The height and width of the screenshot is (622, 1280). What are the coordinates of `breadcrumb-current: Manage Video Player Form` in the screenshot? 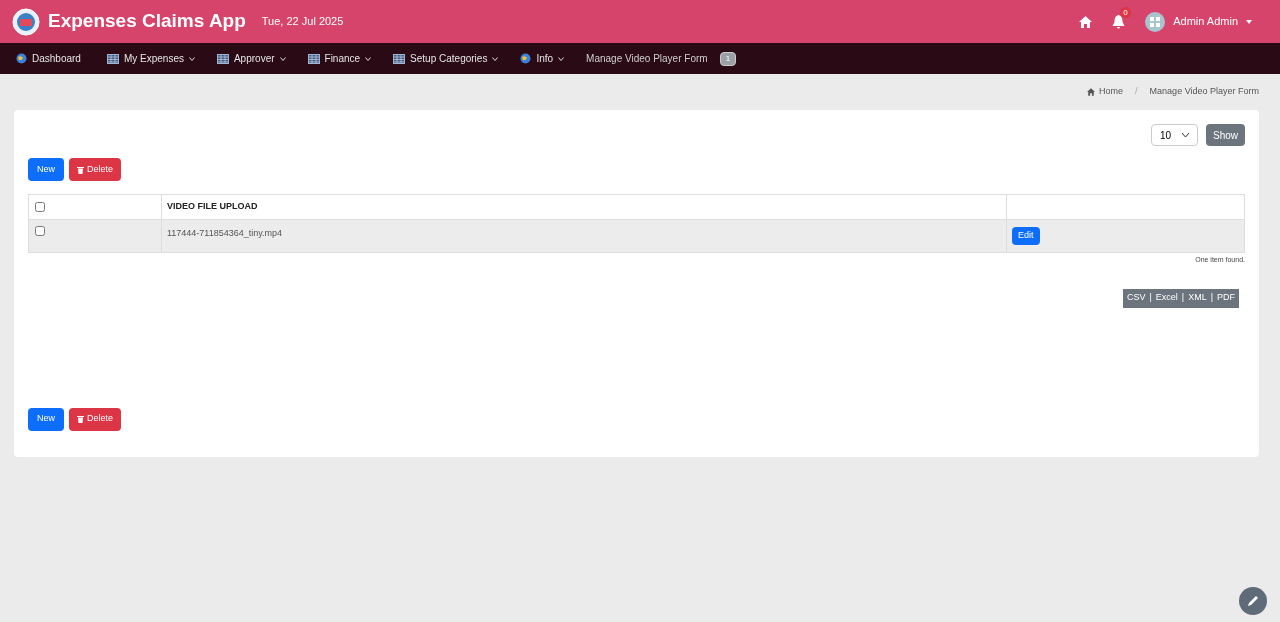 It's located at (1204, 92).